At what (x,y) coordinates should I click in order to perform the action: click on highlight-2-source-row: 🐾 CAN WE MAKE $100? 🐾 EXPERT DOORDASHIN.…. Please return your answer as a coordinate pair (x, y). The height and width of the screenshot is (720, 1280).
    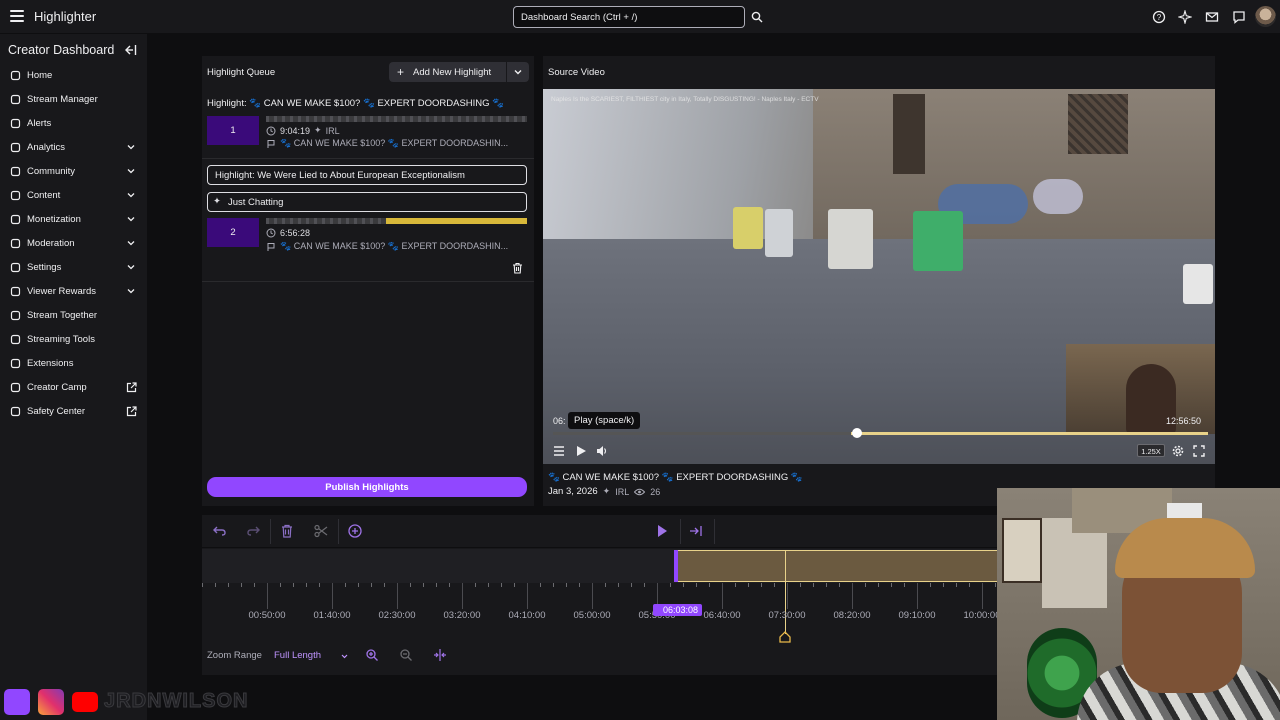
    Looking at the image, I should click on (387, 246).